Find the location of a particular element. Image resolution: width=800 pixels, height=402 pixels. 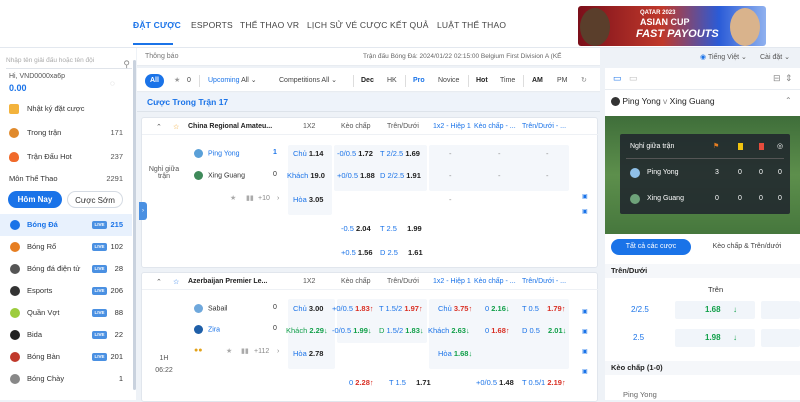

odds-away-win: Khách 2.29↓ is located at coordinates (307, 331).